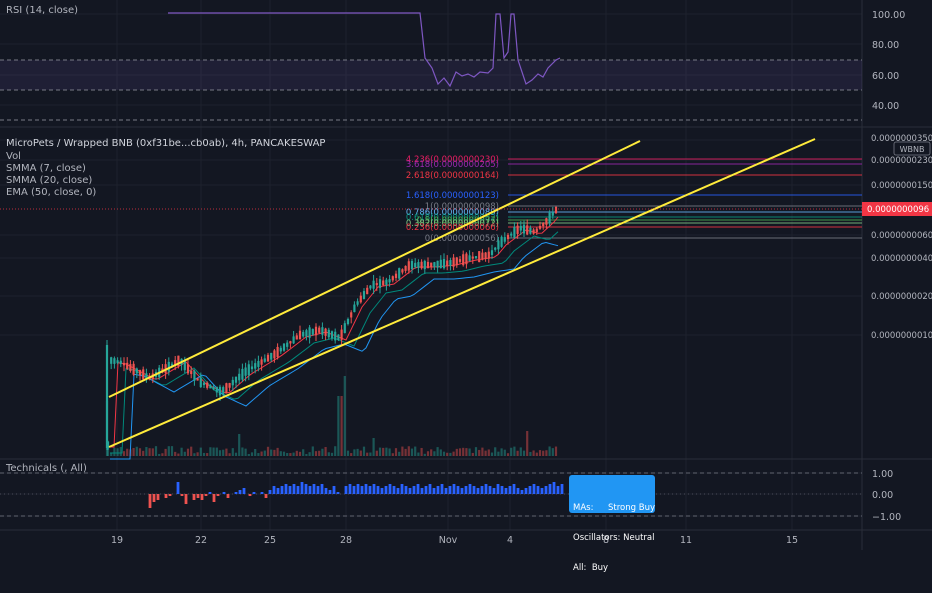  I want to click on time-tick-2: 25, so click(270, 540).